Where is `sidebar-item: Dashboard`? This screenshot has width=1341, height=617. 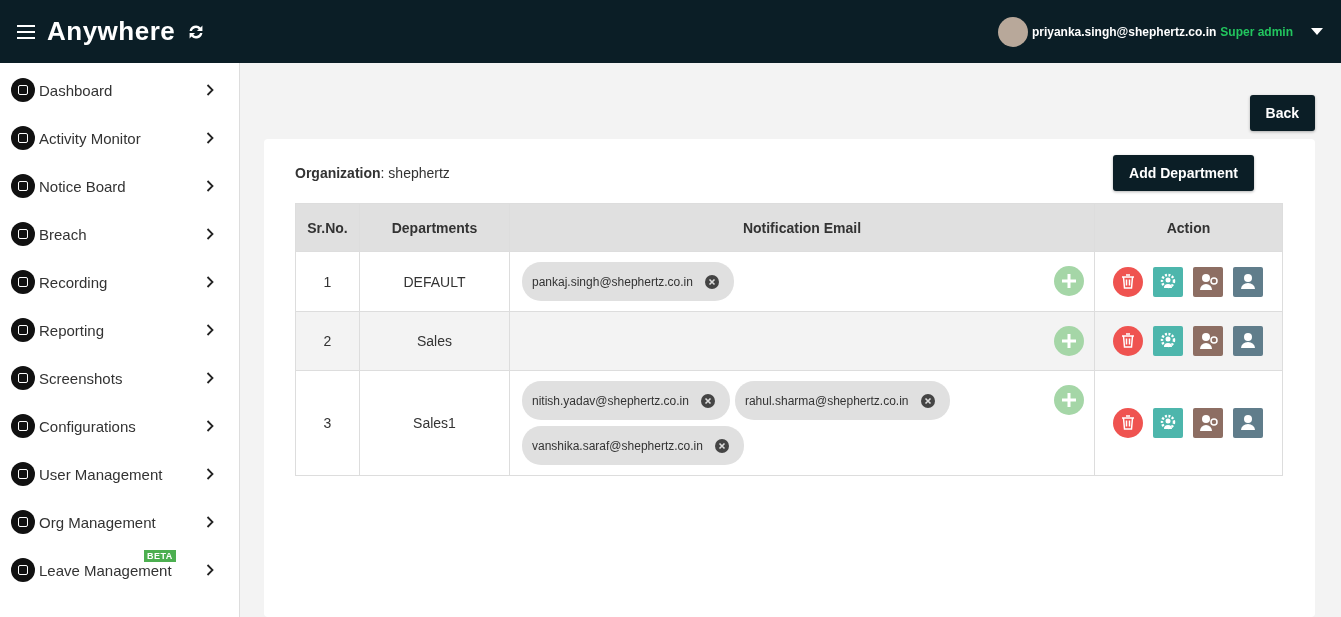
sidebar-item: Dashboard is located at coordinates (119, 90).